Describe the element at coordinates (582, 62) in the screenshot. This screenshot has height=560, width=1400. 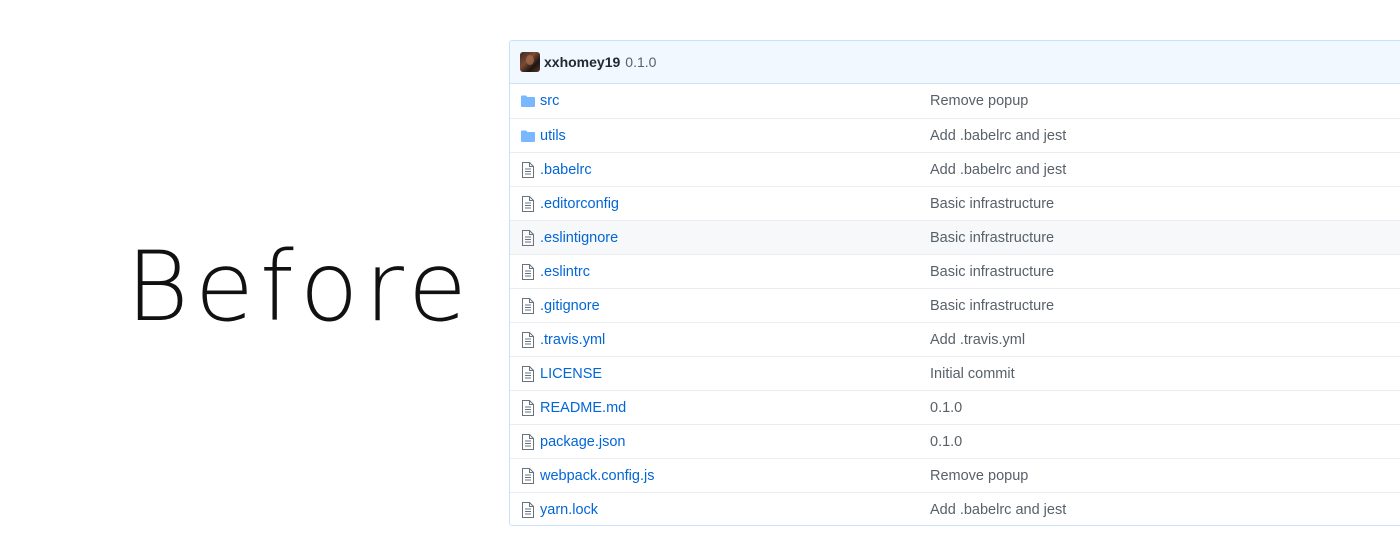
I see `commit-author-link: xxhomey19` at that location.